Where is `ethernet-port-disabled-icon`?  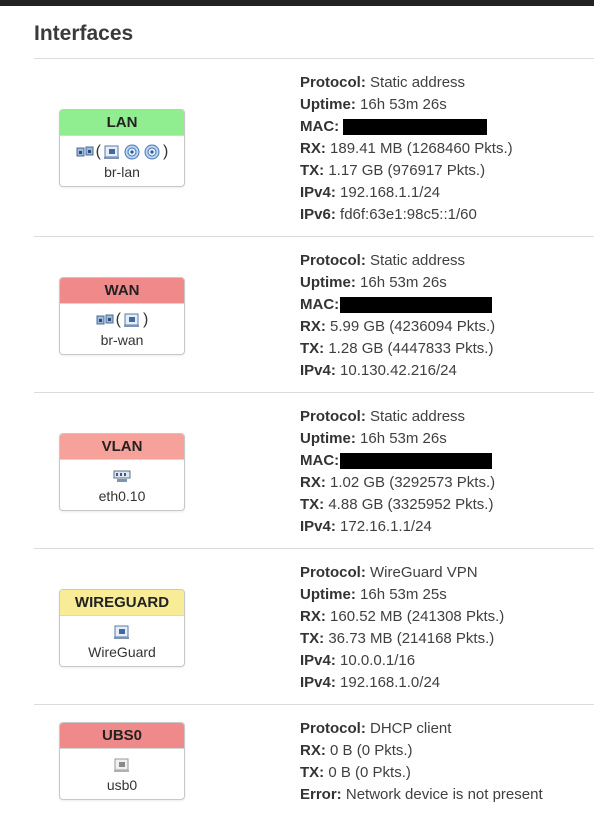 ethernet-port-disabled-icon is located at coordinates (121, 765).